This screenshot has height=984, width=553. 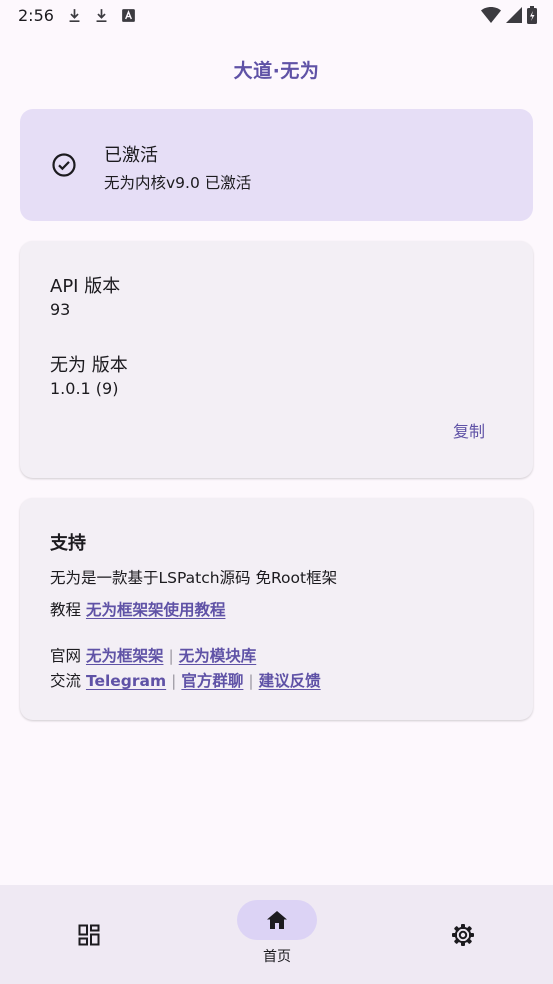 I want to click on copy-button: 复制, so click(x=469, y=430).